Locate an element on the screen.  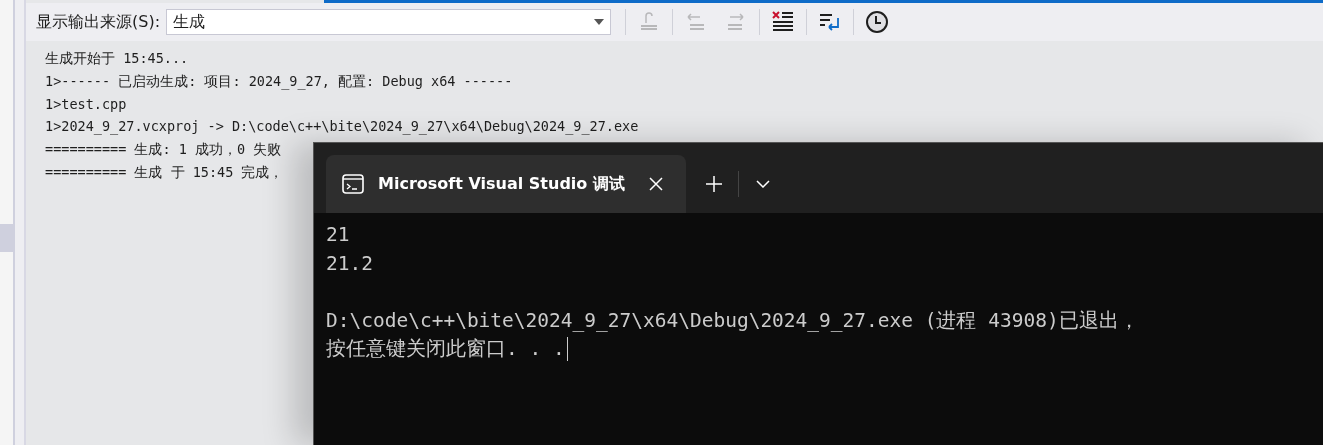
console-line: 21 is located at coordinates (338, 235).